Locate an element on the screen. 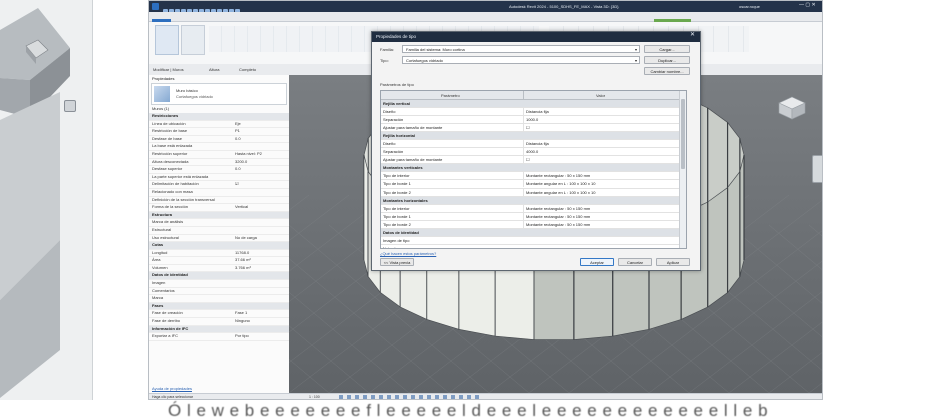  parameter-group: Montantes horizontales is located at coordinates (533, 200).